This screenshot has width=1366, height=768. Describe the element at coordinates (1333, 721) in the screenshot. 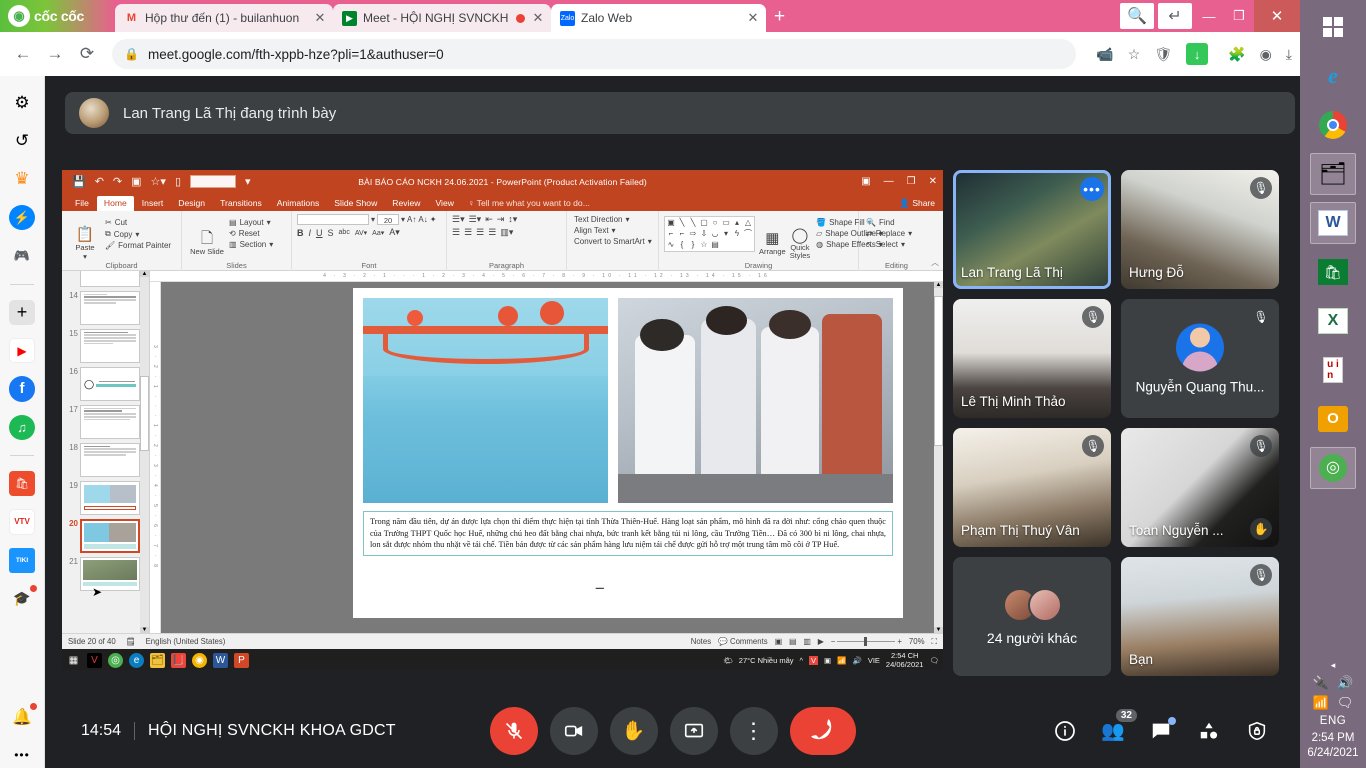

I see `keyboard-language-label: ENG` at that location.